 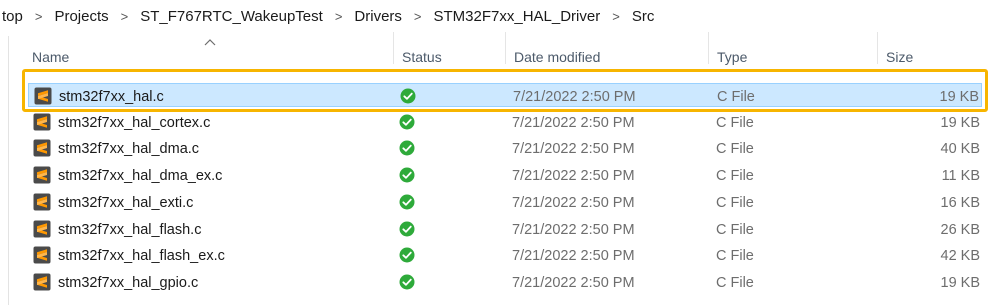 What do you see at coordinates (128, 282) in the screenshot?
I see `file-name: stm32f7xx_hal_gpio.c` at bounding box center [128, 282].